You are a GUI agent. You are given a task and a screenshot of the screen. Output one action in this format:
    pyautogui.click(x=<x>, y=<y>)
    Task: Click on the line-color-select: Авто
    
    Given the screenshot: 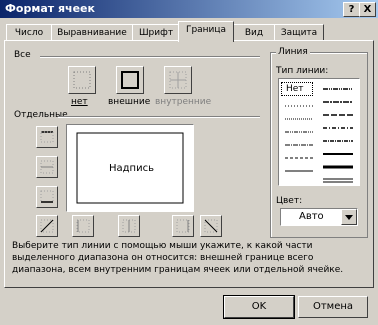 What is the action you would take?
    pyautogui.click(x=319, y=217)
    